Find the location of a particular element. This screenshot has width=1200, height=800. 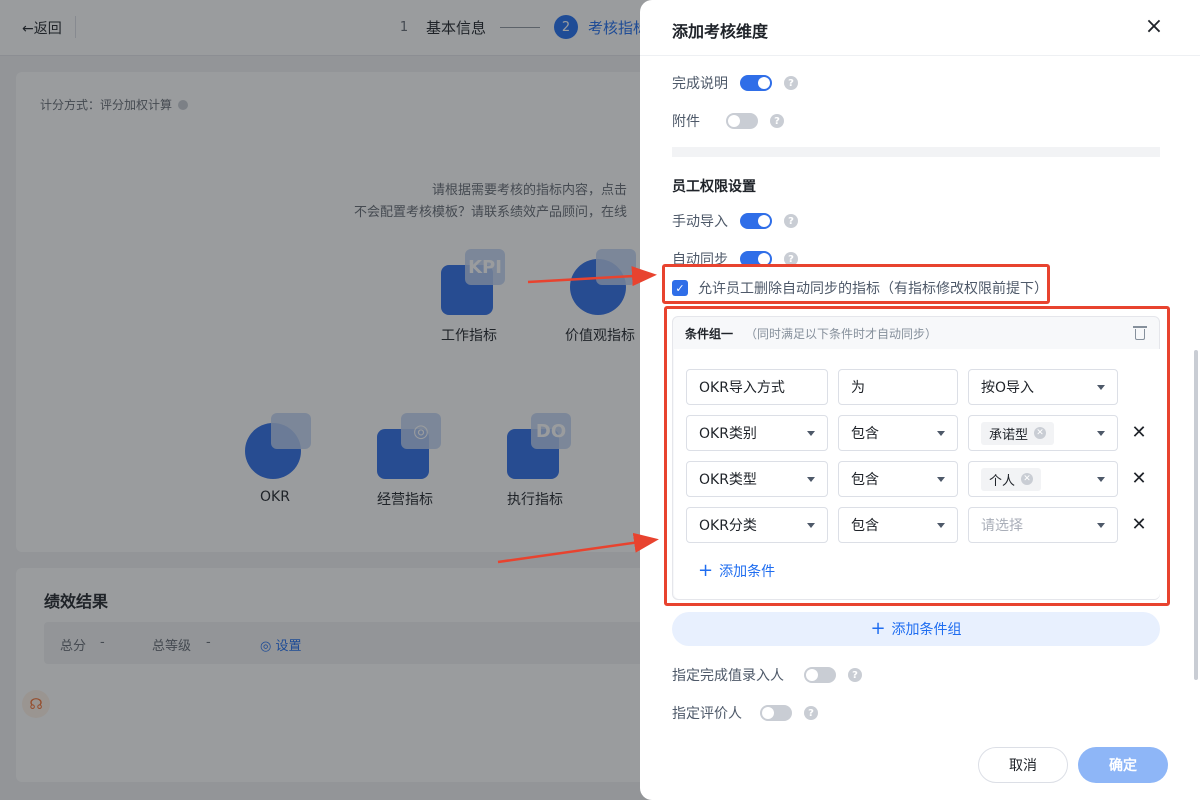

auto-sync-label: 自动同步 is located at coordinates (700, 260).